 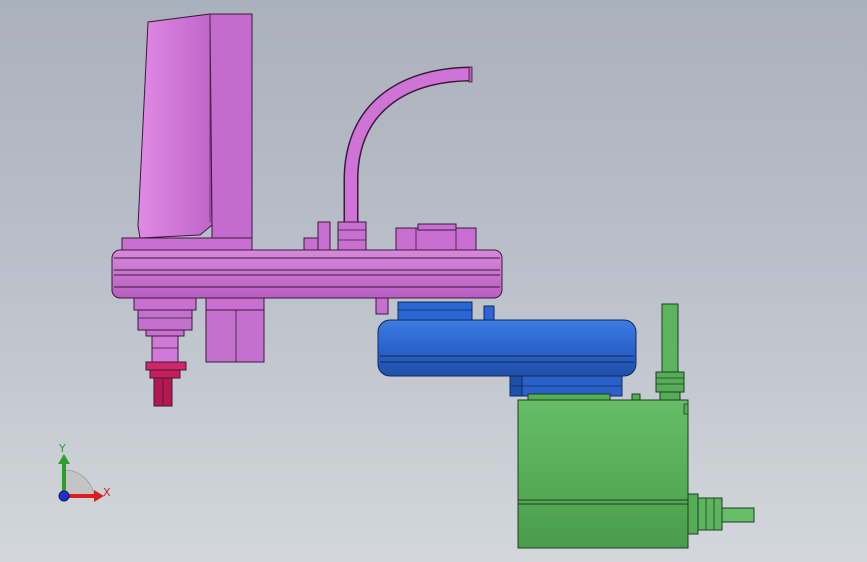 I want to click on coordinate-triad, so click(x=81, y=478).